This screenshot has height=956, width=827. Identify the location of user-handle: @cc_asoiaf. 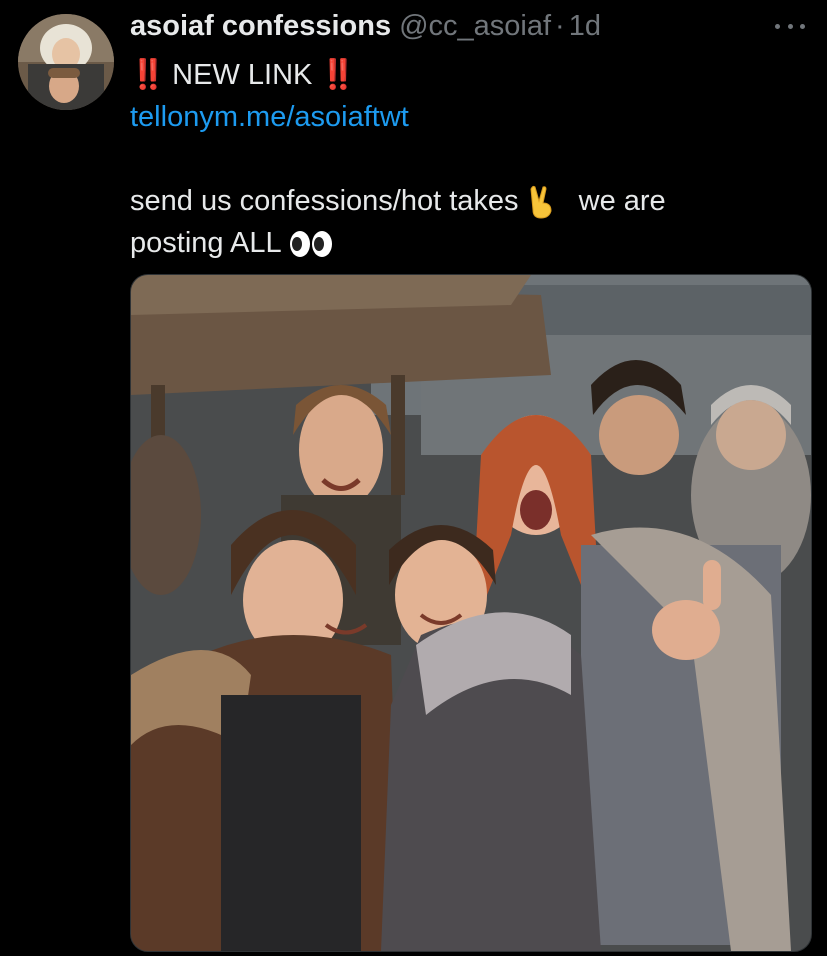
(475, 26).